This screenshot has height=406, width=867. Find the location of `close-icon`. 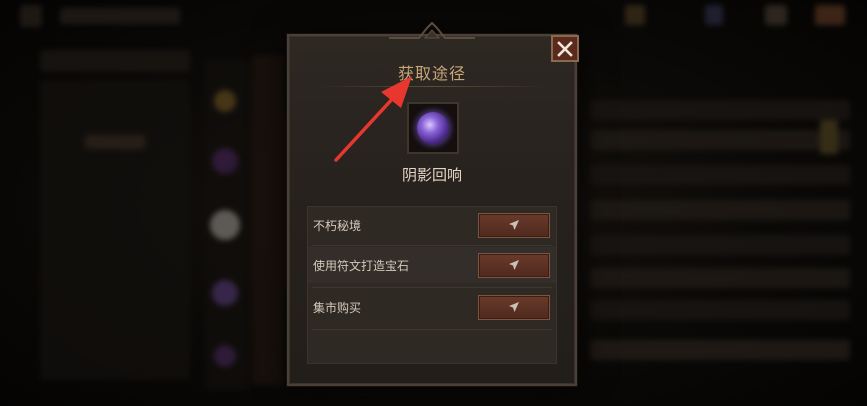

close-icon is located at coordinates (565, 48).